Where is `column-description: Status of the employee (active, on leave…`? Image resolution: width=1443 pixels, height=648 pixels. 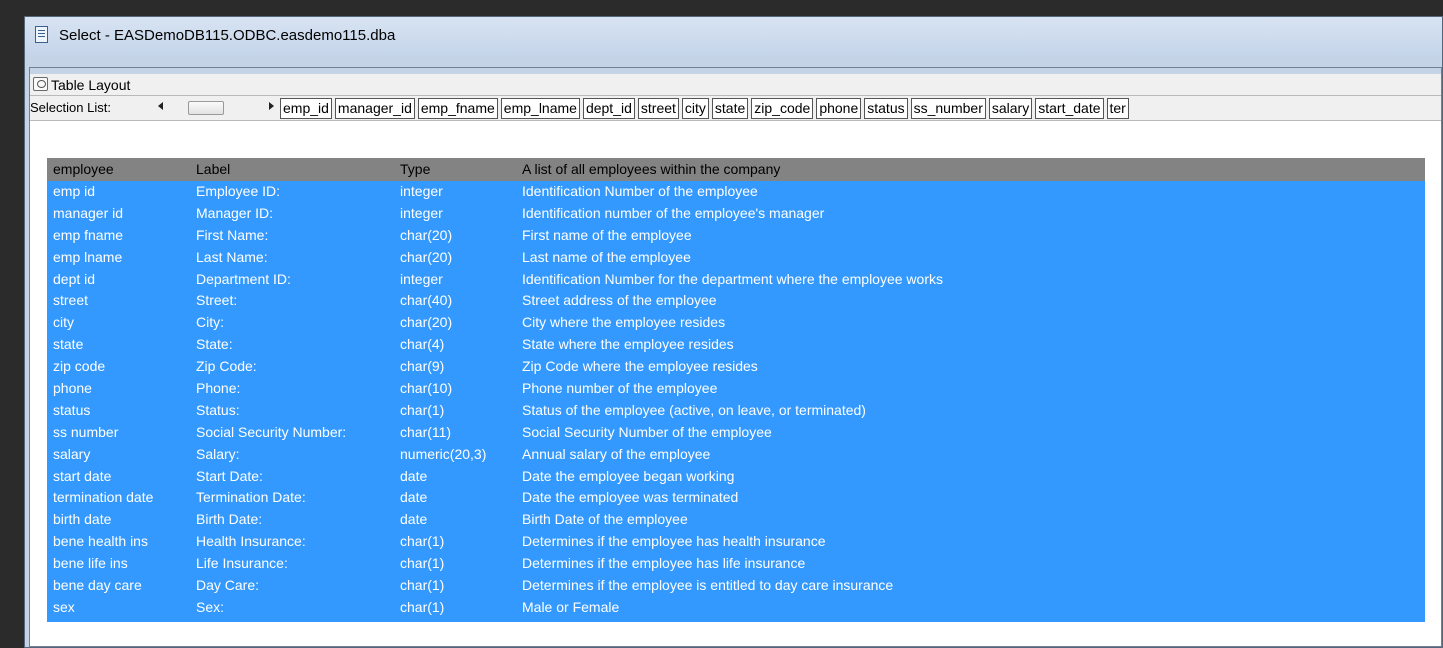 column-description: Status of the employee (active, on leave… is located at coordinates (694, 409).